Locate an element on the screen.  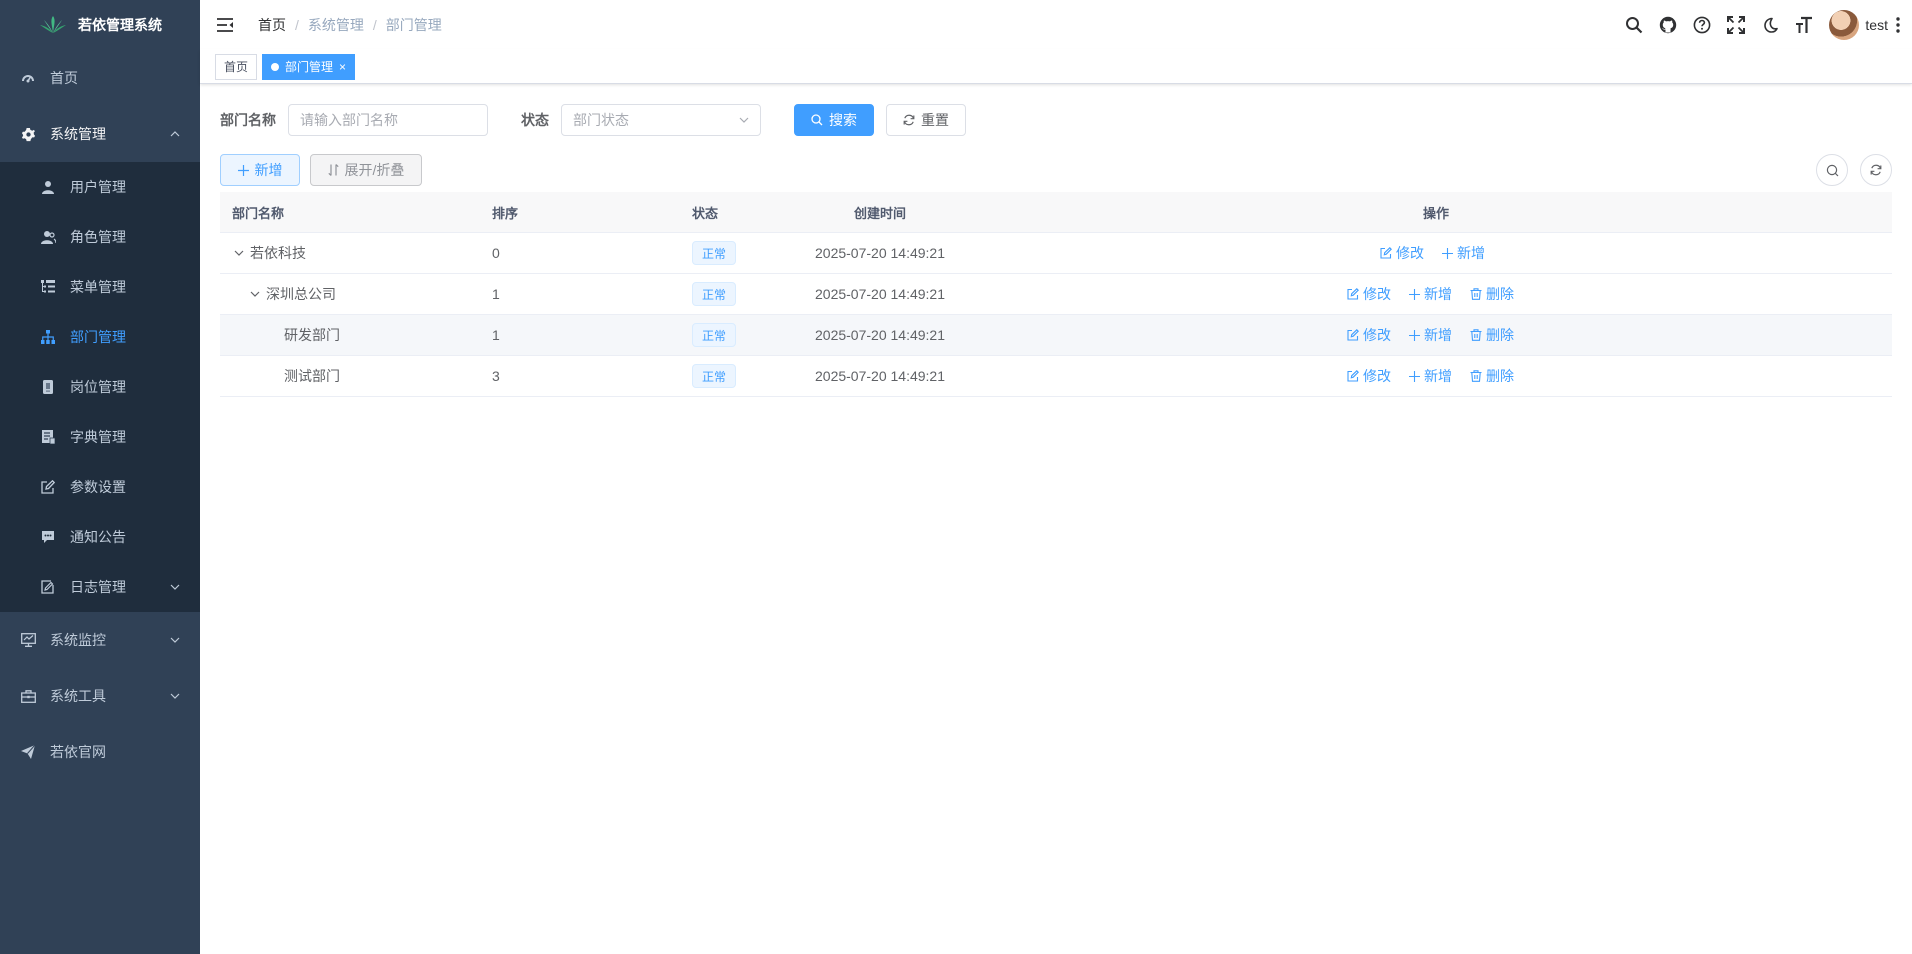
refresh-table-button is located at coordinates (1876, 170).